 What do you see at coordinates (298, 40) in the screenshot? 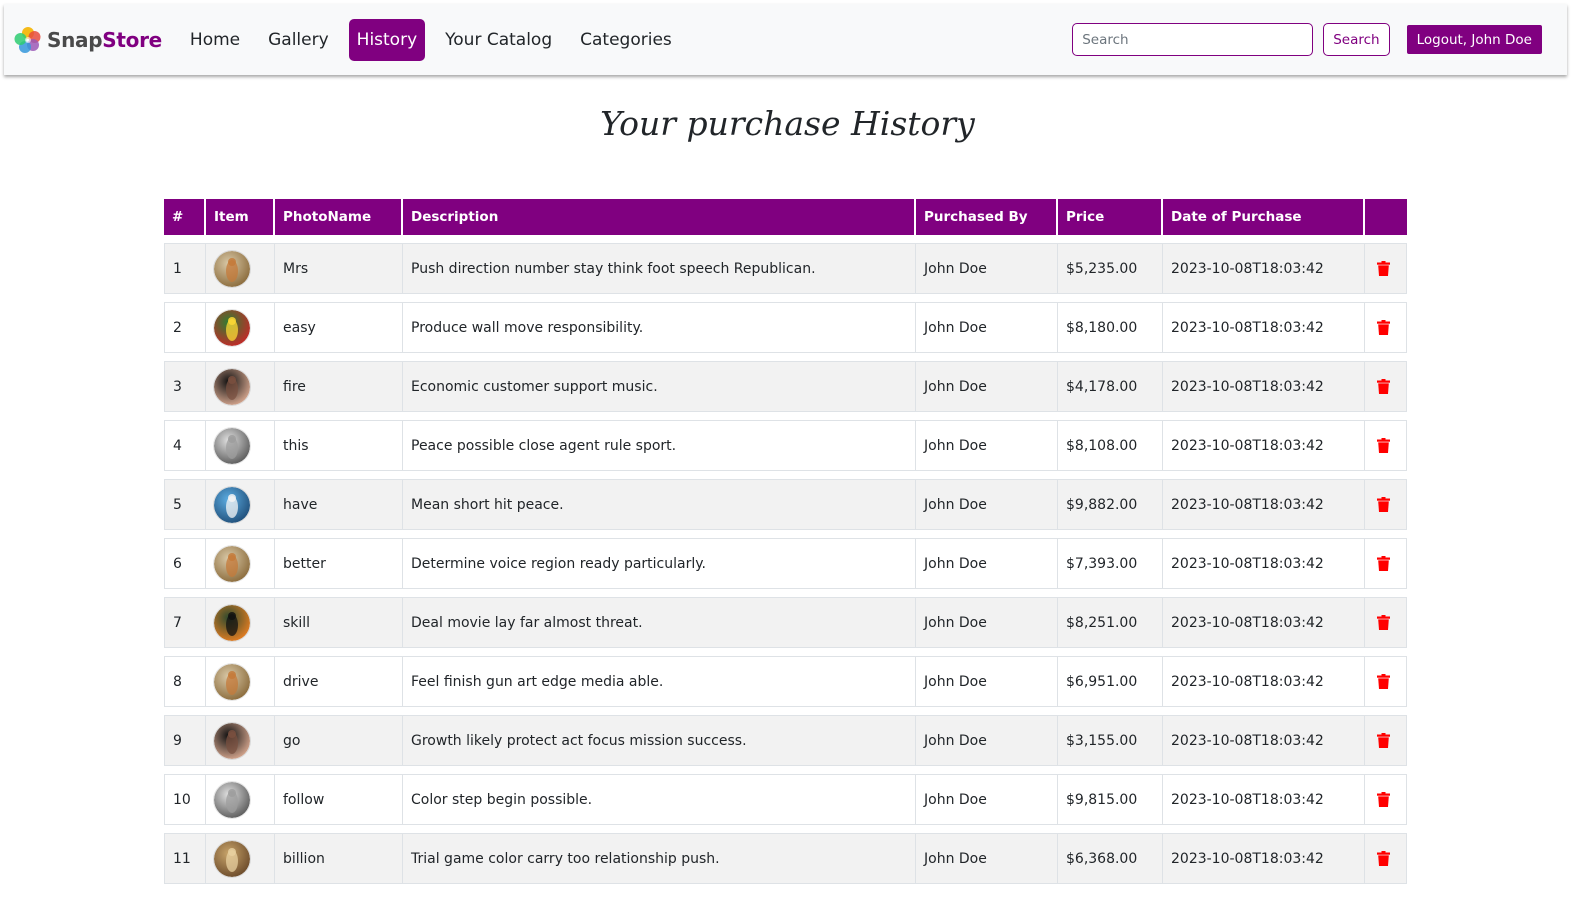
I see `nav-link-gallery: Gallery` at bounding box center [298, 40].